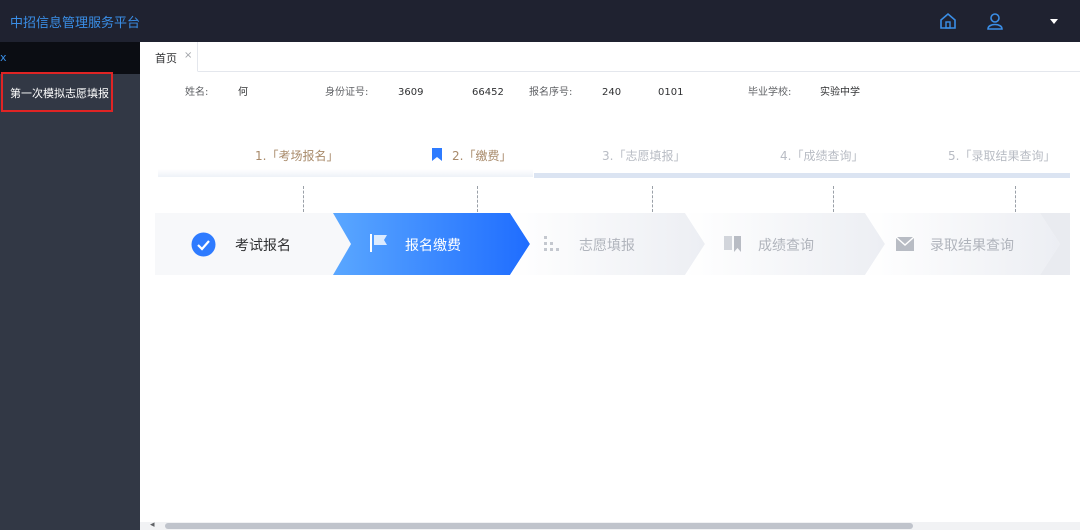 The height and width of the screenshot is (530, 1080). What do you see at coordinates (70, 286) in the screenshot?
I see `sidebar: x 第一次模拟志愿填报` at bounding box center [70, 286].